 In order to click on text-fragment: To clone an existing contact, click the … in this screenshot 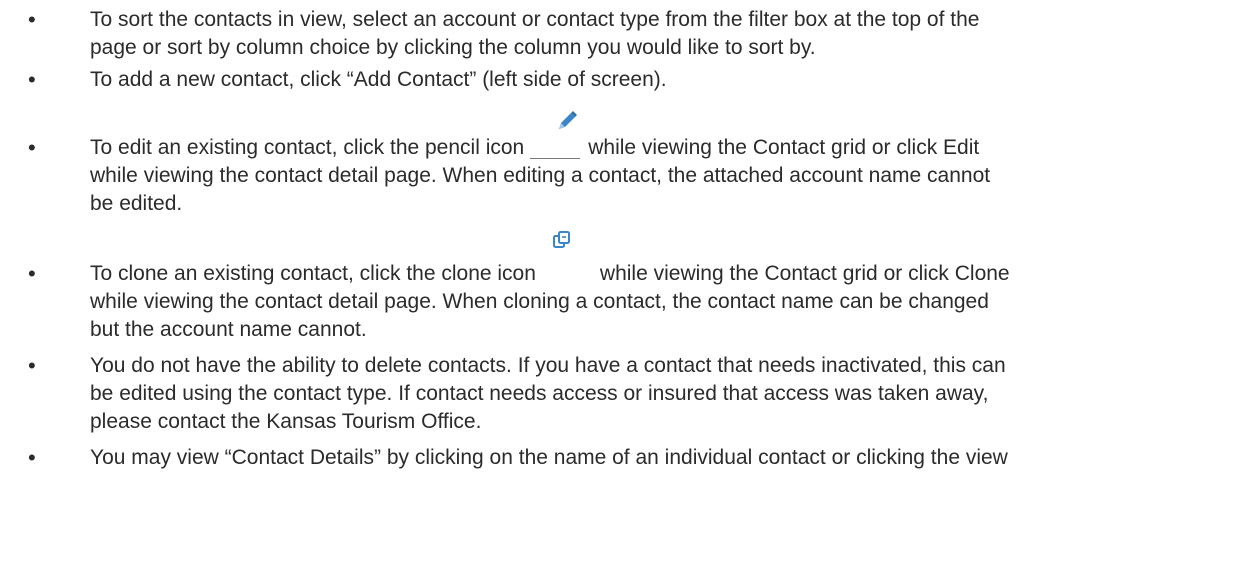, I will do `click(313, 273)`.